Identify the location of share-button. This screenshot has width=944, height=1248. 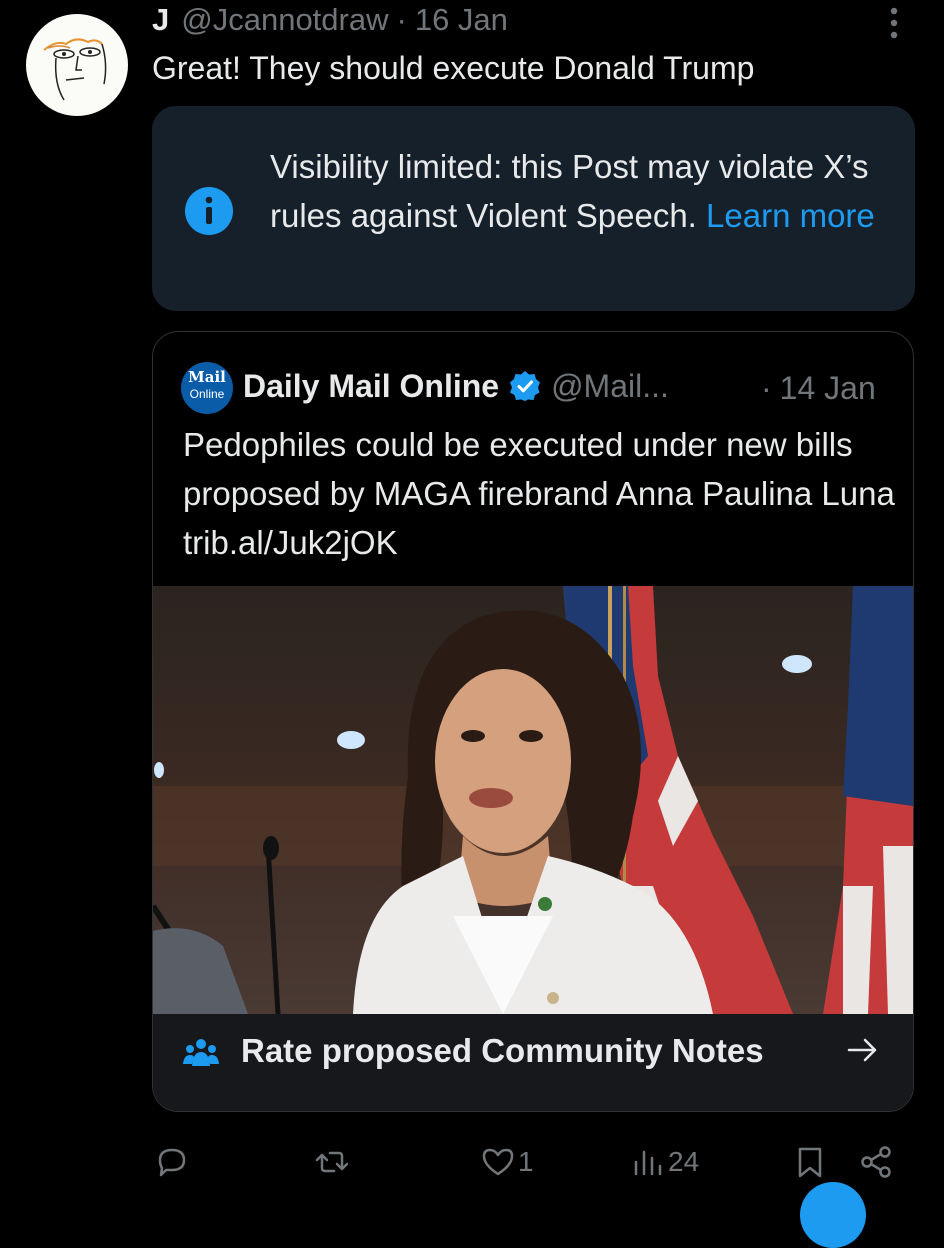
(876, 1162).